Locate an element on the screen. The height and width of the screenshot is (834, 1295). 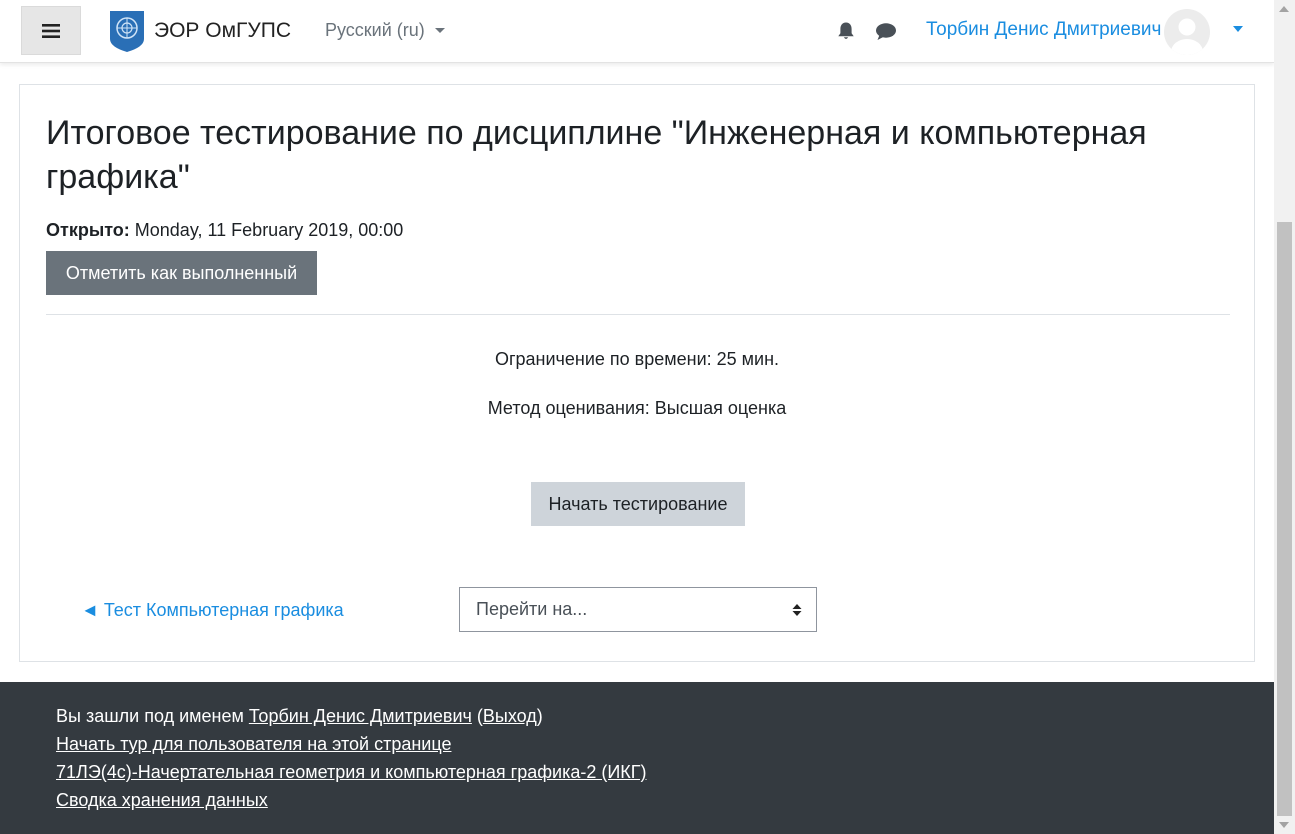
data-retention-row: Сводка хранения данных is located at coordinates (162, 800).